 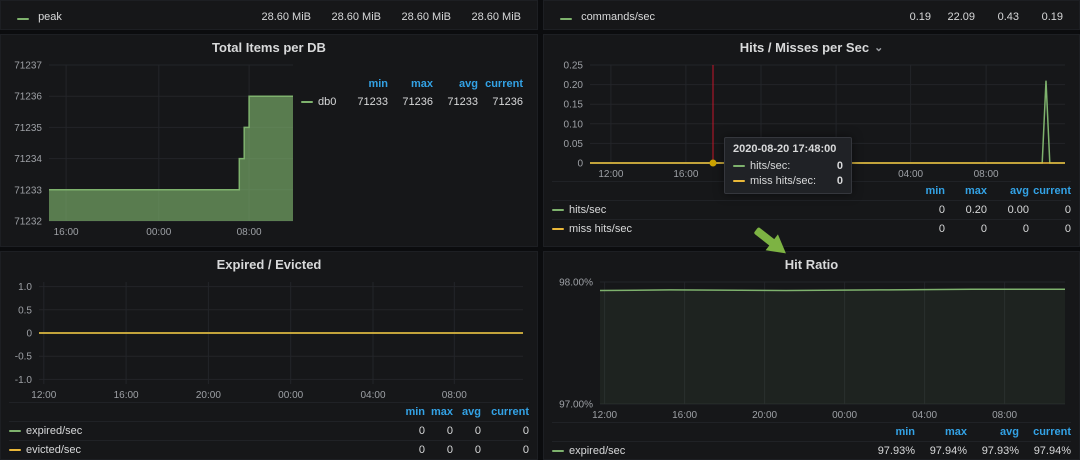 I want to click on series-label: commands/sec, so click(x=618, y=17).